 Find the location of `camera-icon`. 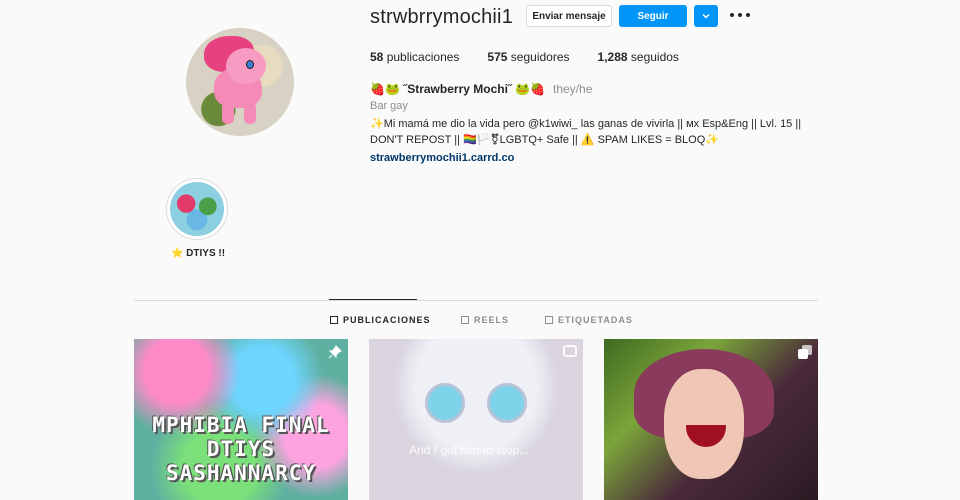

camera-icon is located at coordinates (570, 351).